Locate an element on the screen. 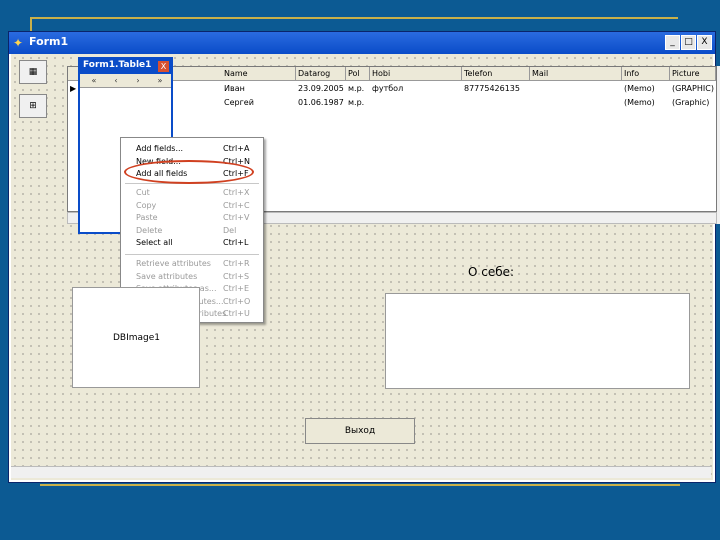 This screenshot has width=720, height=540. maximize-button: □ is located at coordinates (688, 42).